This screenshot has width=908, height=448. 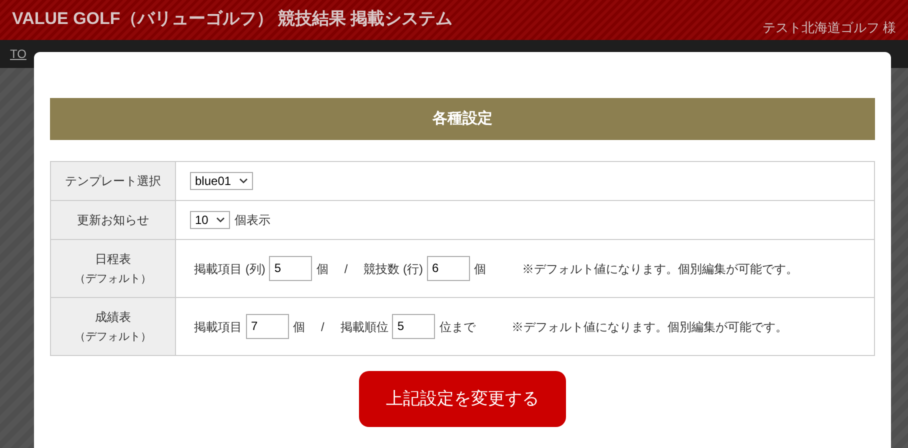 What do you see at coordinates (113, 327) in the screenshot?
I see `row-label: 成績表 （デフォルト）` at bounding box center [113, 327].